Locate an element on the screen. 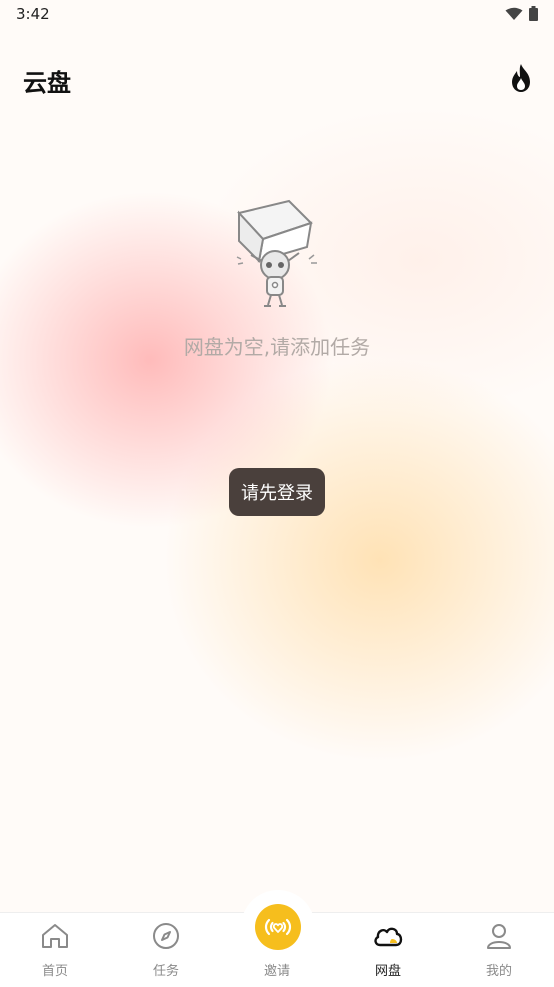 This screenshot has height=987, width=554. broadcast-heart-icon is located at coordinates (278, 927).